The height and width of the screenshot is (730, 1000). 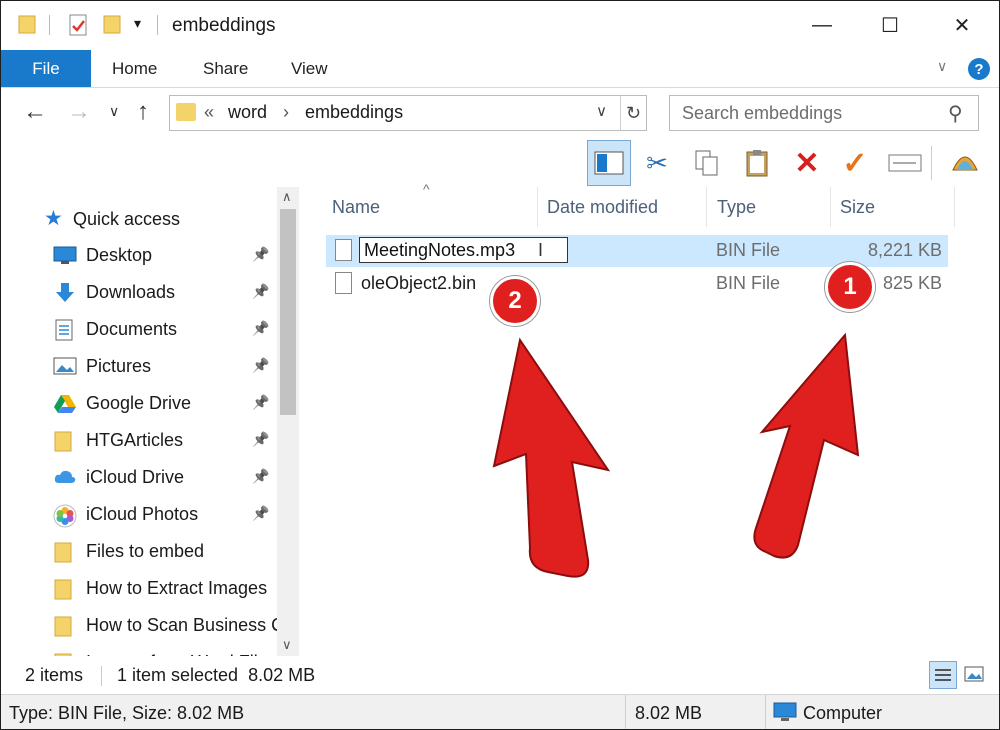 I want to click on sidebar-item-htgarticles: HTGArticles 📌, so click(x=139, y=440).